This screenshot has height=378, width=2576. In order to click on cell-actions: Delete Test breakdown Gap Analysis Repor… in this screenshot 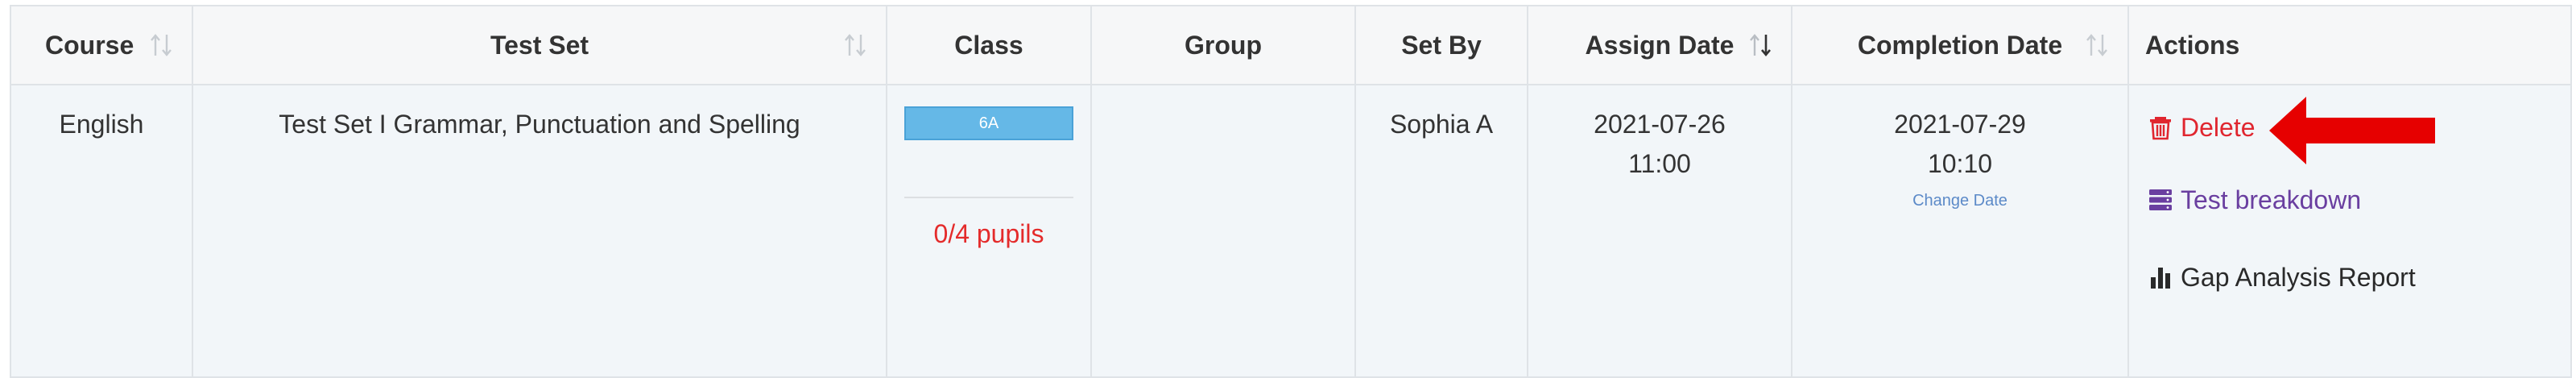, I will do `click(2350, 231)`.